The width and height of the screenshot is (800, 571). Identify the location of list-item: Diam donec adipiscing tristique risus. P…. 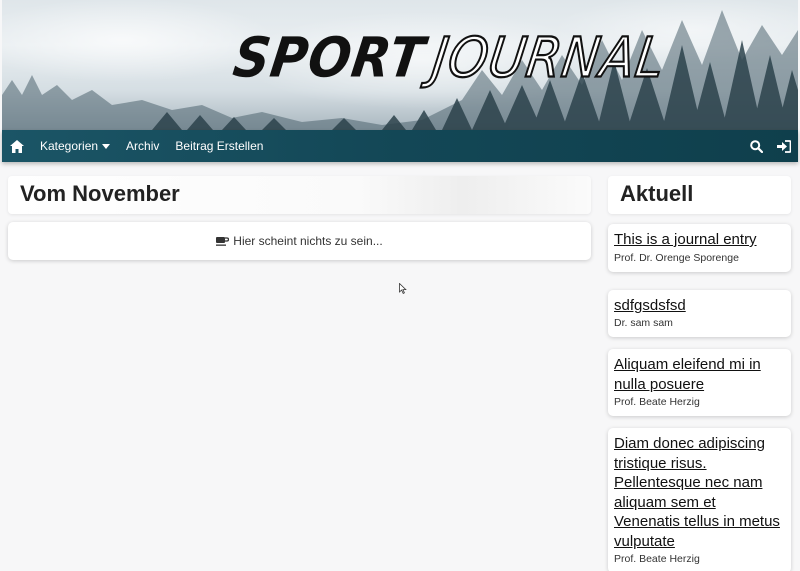
(699, 499).